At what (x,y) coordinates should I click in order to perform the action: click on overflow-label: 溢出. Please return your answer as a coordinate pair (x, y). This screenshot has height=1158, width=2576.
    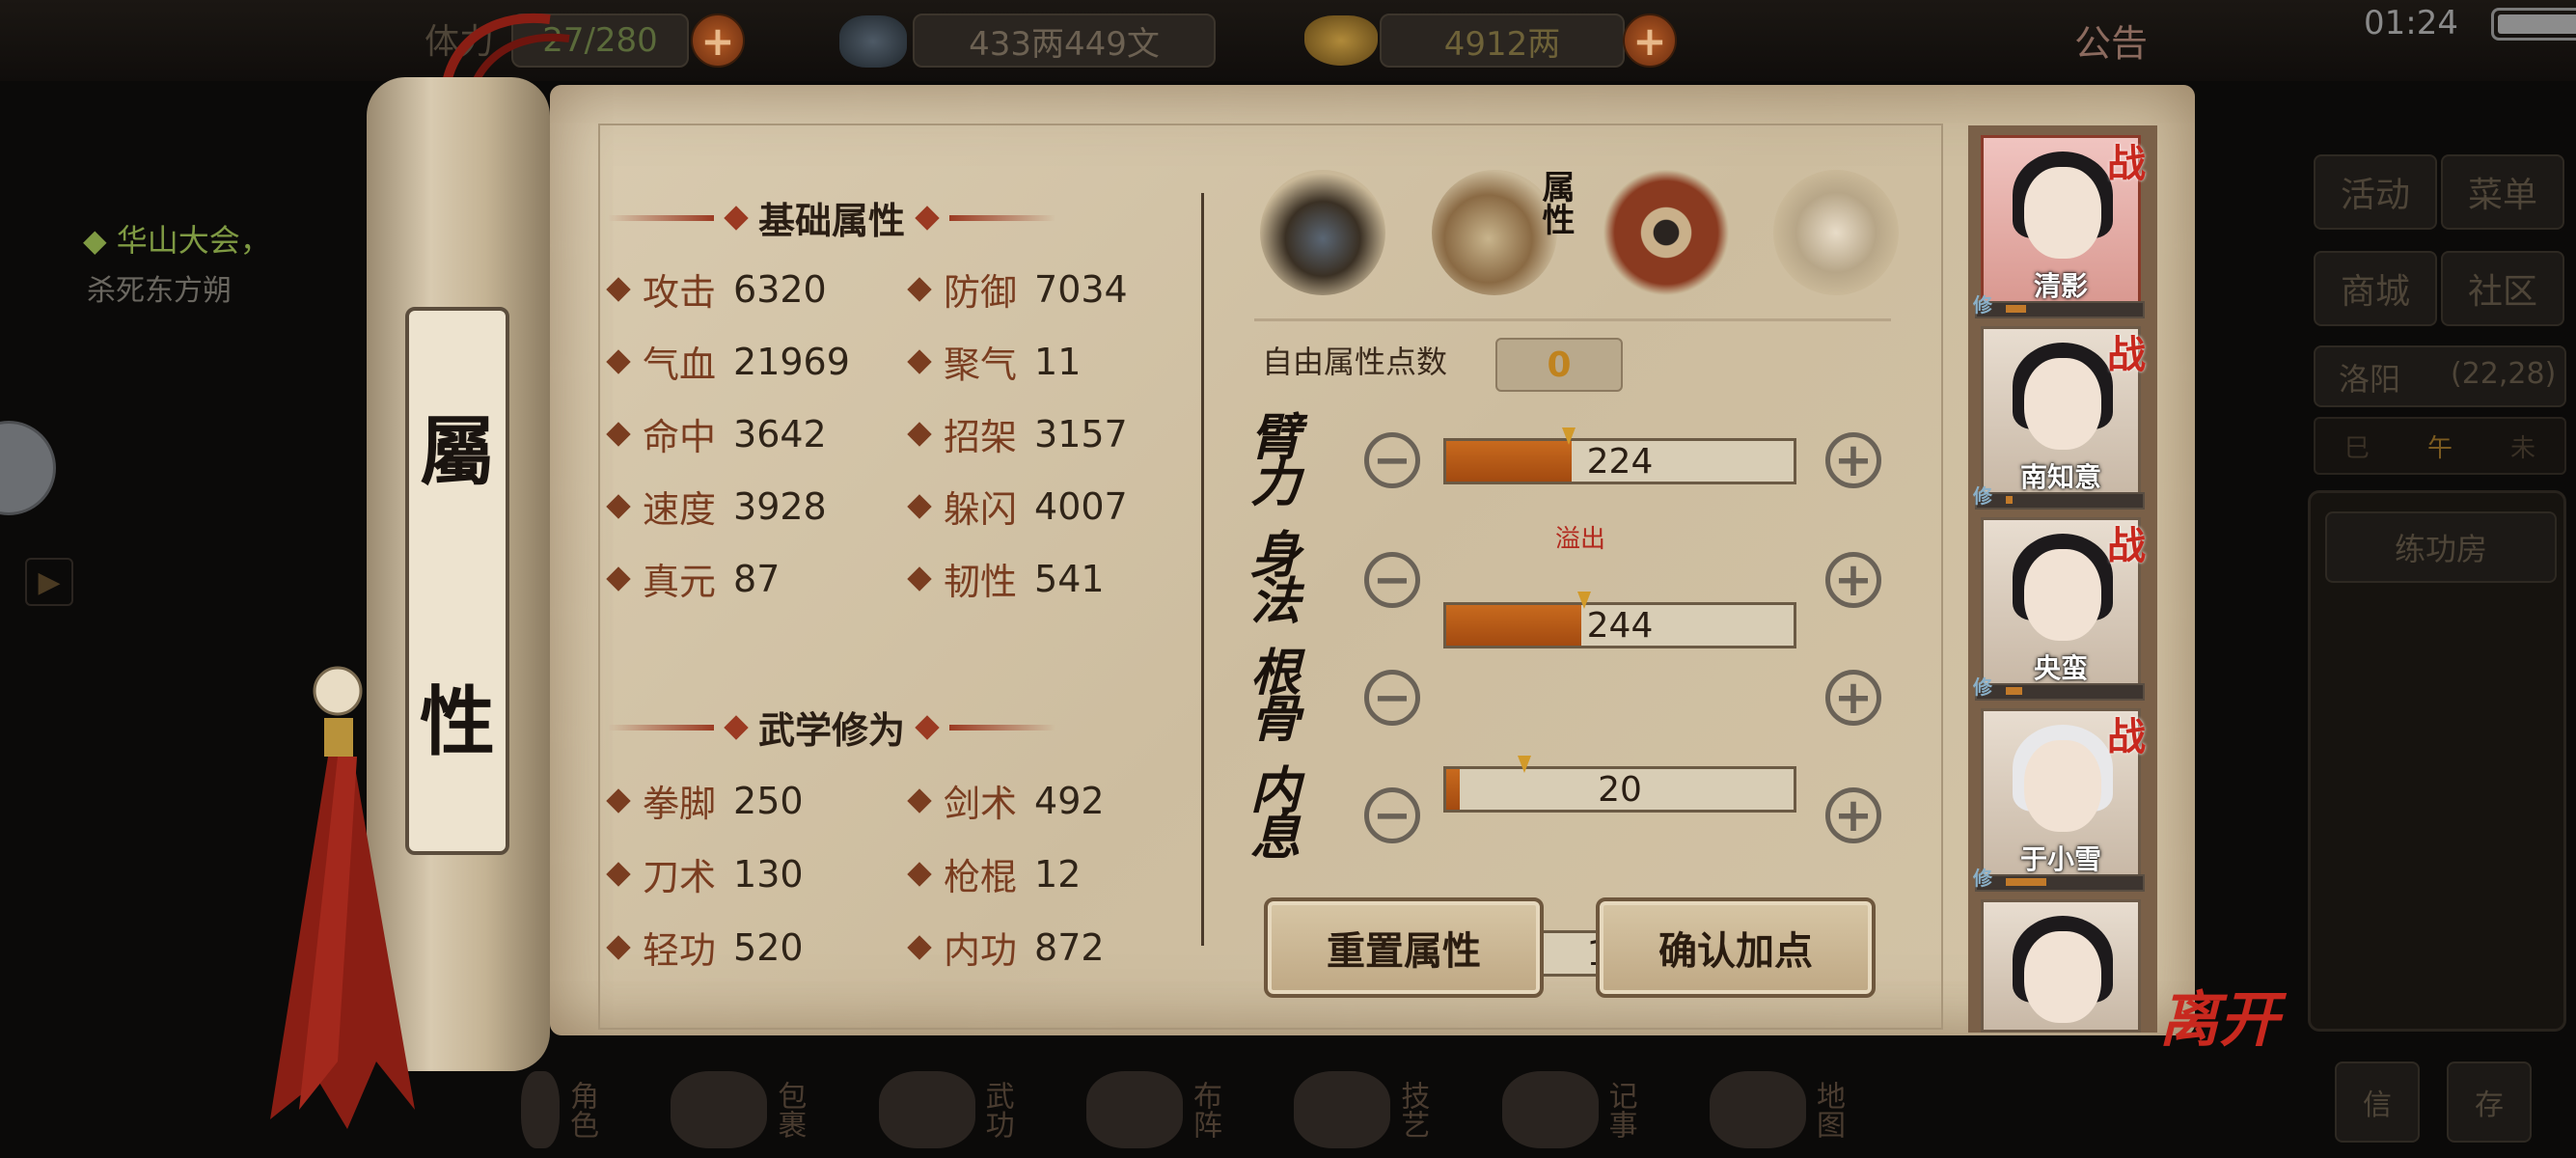
    Looking at the image, I should click on (1580, 539).